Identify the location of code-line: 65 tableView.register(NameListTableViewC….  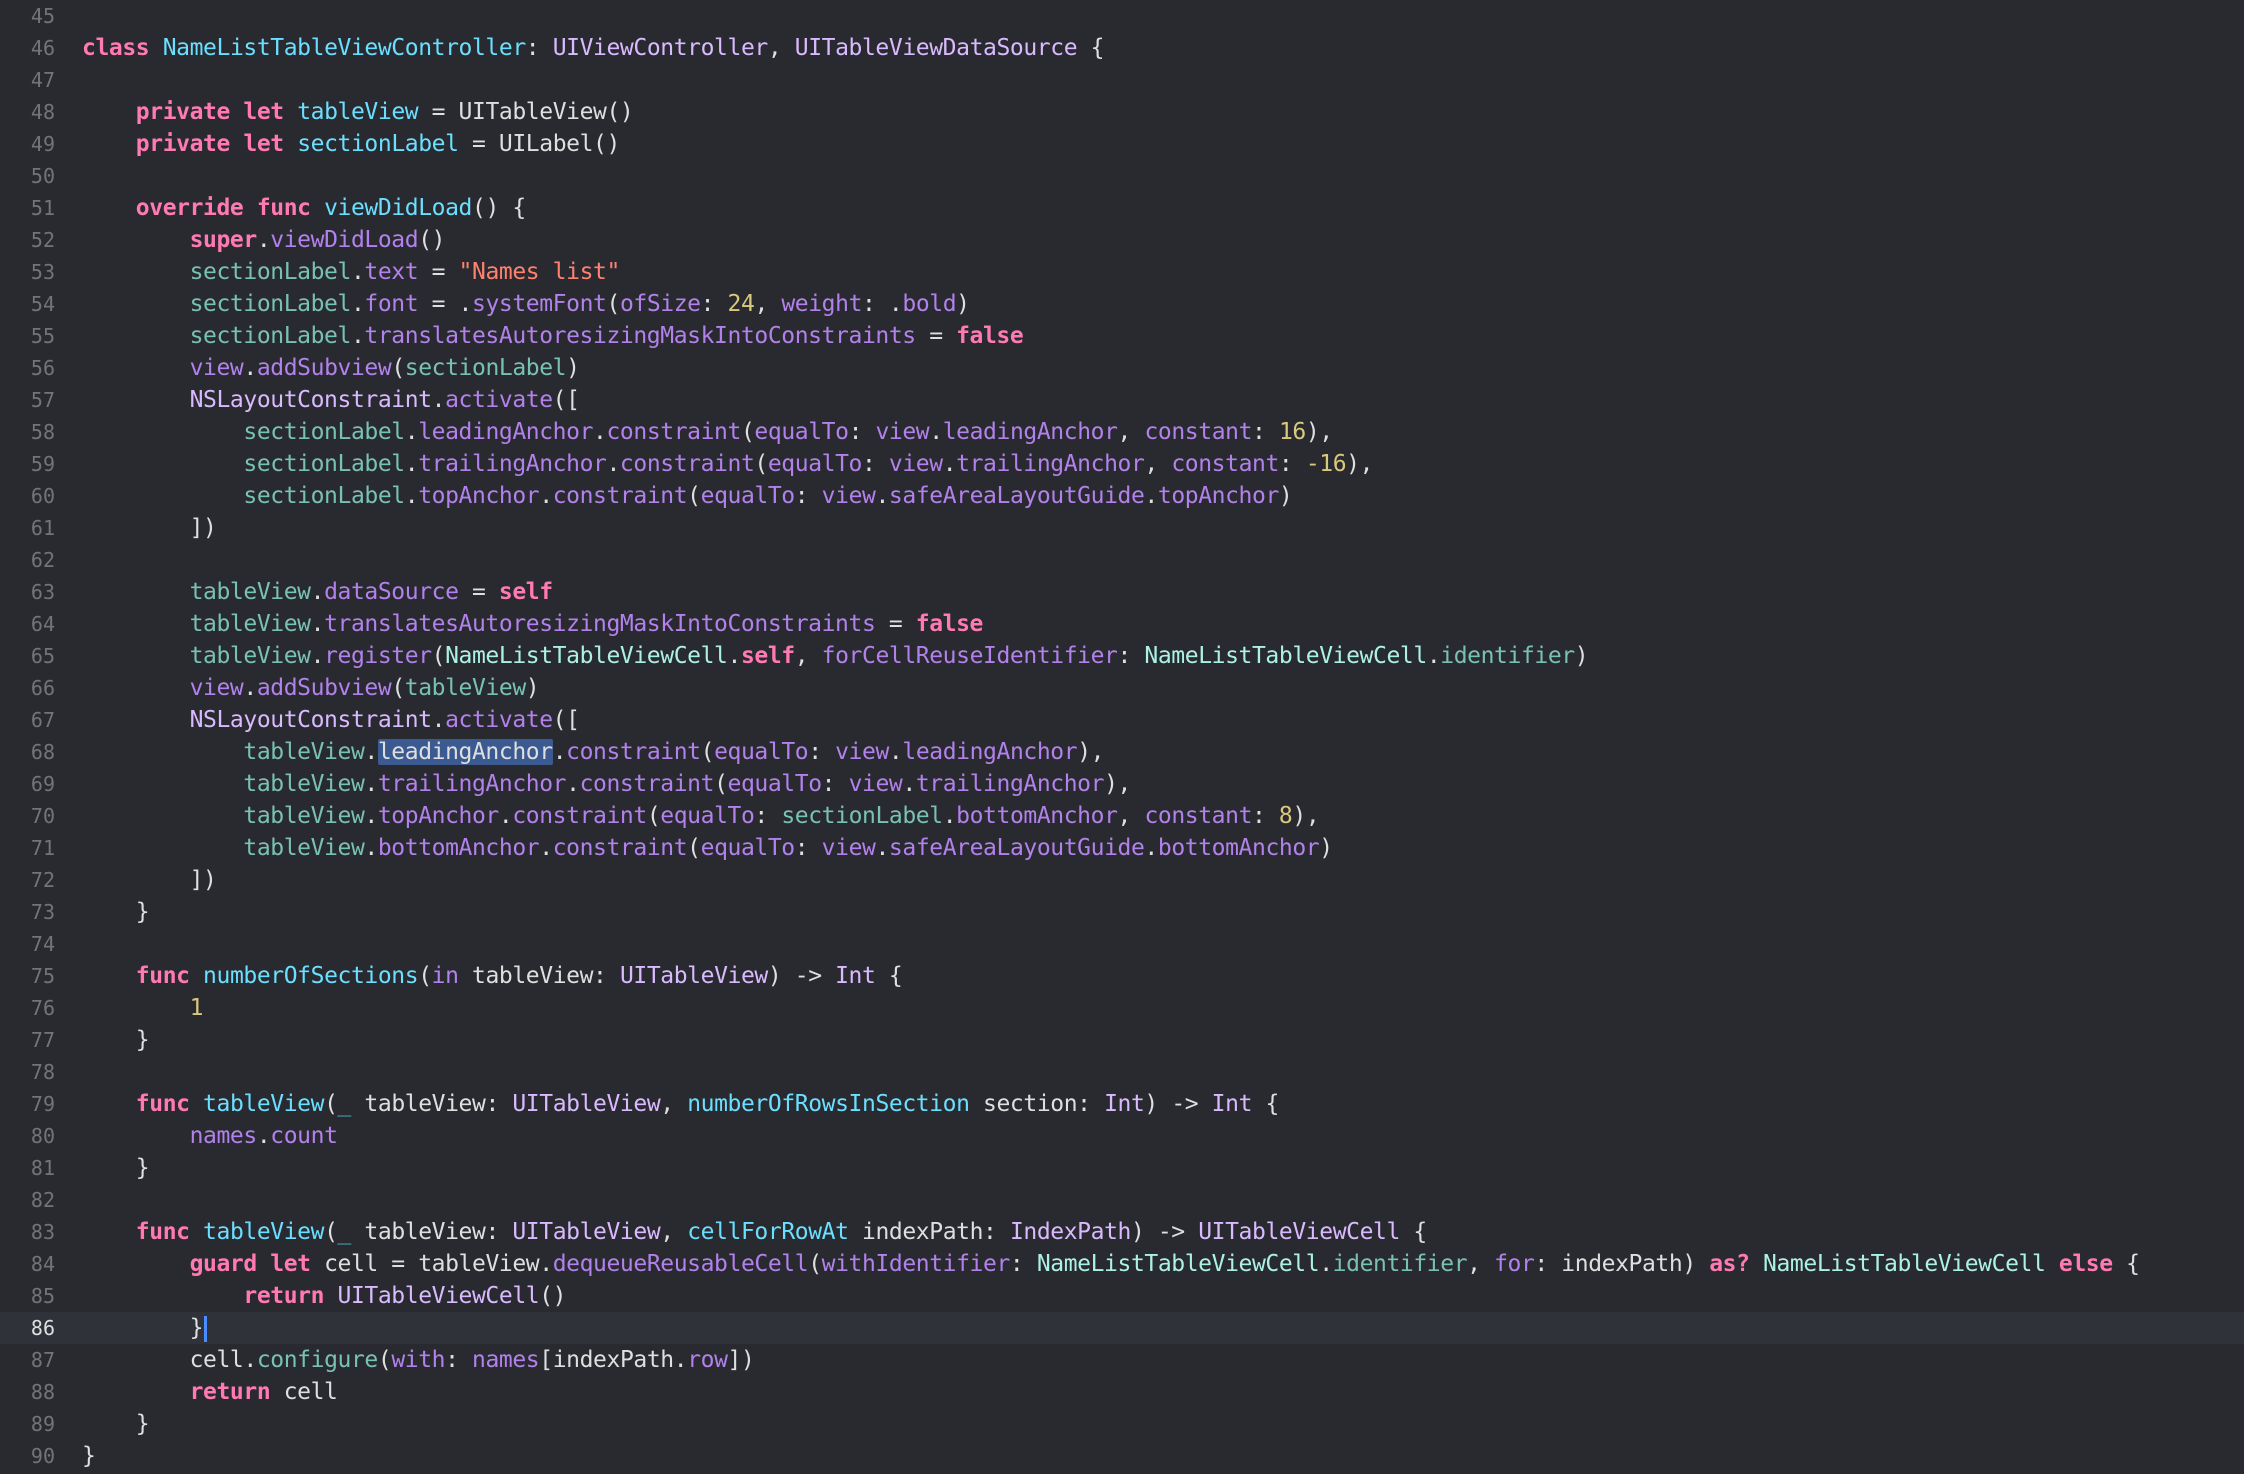
(1122, 656).